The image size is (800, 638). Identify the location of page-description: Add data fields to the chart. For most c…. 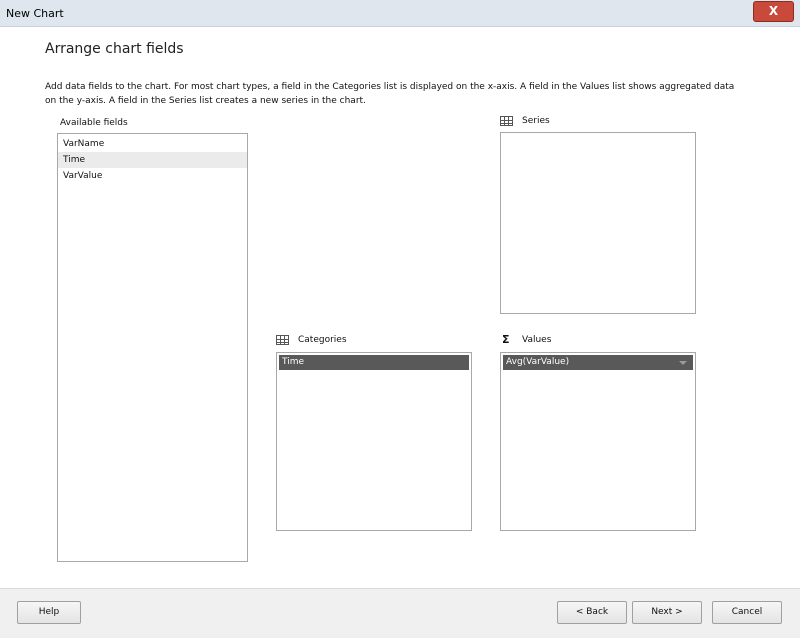
(390, 94).